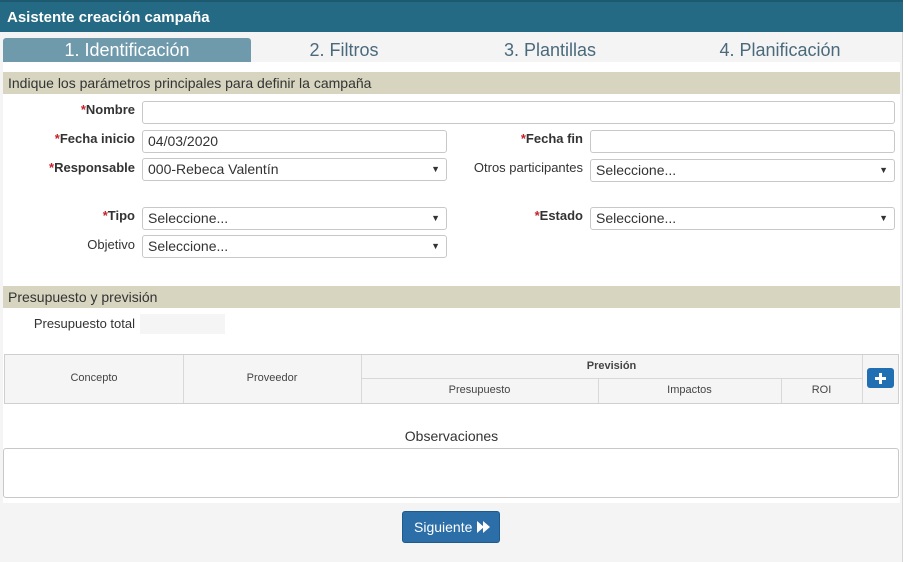  I want to click on col-group-prevision: Previsión, so click(611, 366).